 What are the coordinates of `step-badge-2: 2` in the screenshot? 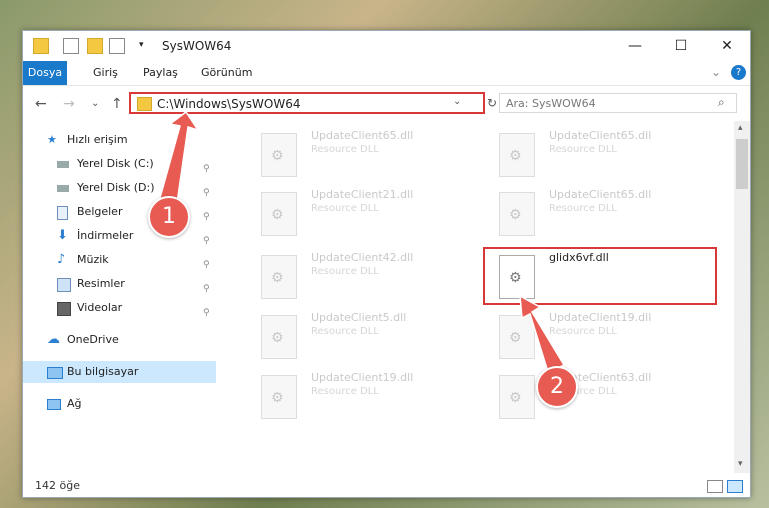 It's located at (557, 387).